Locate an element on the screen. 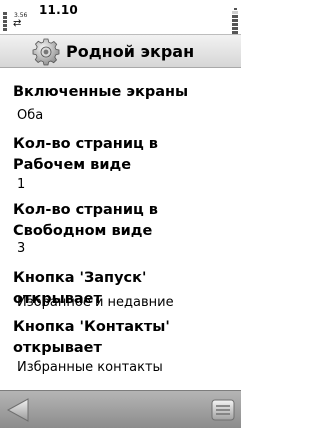 The height and width of the screenshot is (428, 320). setting-enabled-screens: Включенные экраны Оба is located at coordinates (120, 100).